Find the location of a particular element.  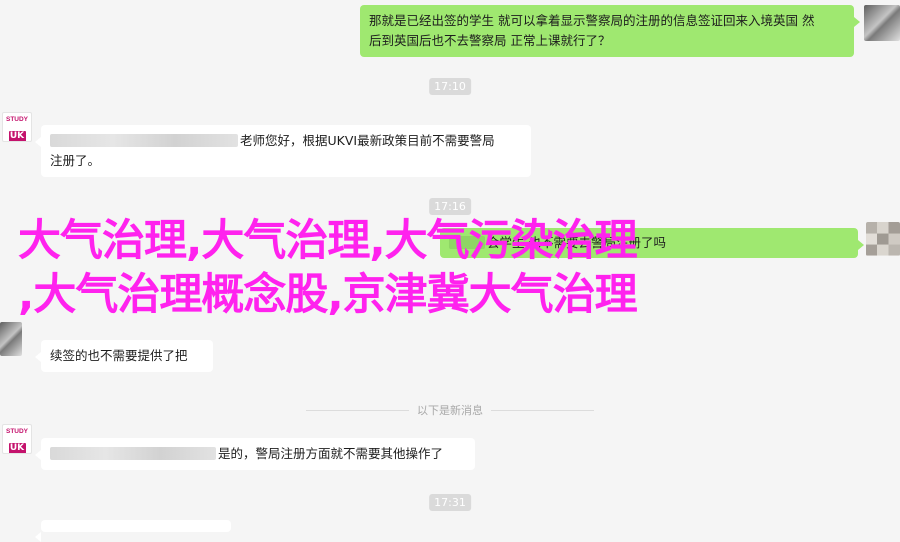

new-messages-divider: 以下是新消息 is located at coordinates (450, 410).